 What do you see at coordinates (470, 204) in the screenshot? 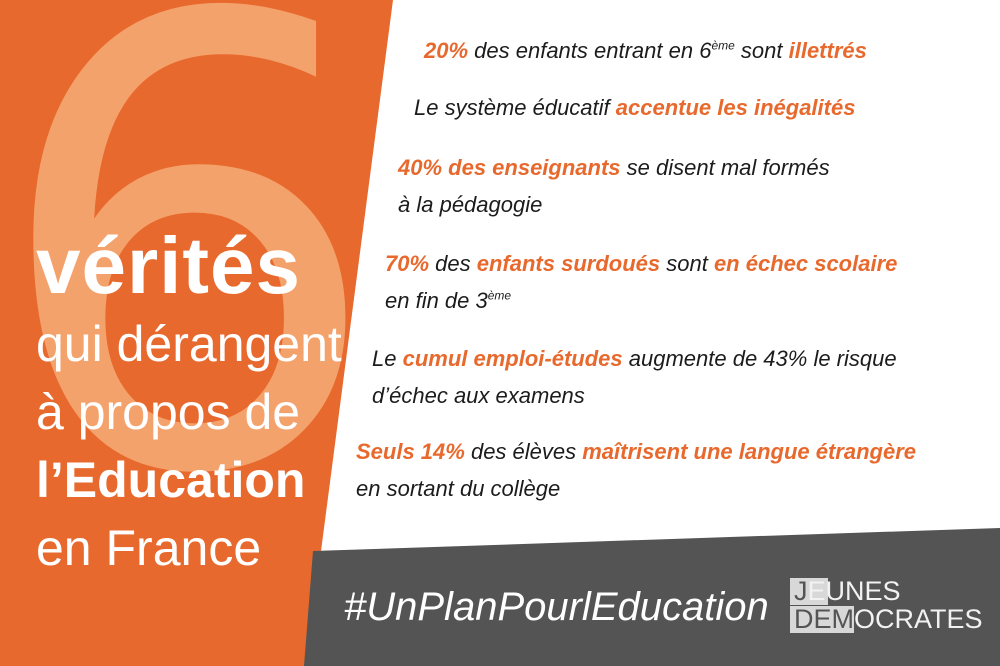
I see `fact-text: à la pédagogie` at bounding box center [470, 204].